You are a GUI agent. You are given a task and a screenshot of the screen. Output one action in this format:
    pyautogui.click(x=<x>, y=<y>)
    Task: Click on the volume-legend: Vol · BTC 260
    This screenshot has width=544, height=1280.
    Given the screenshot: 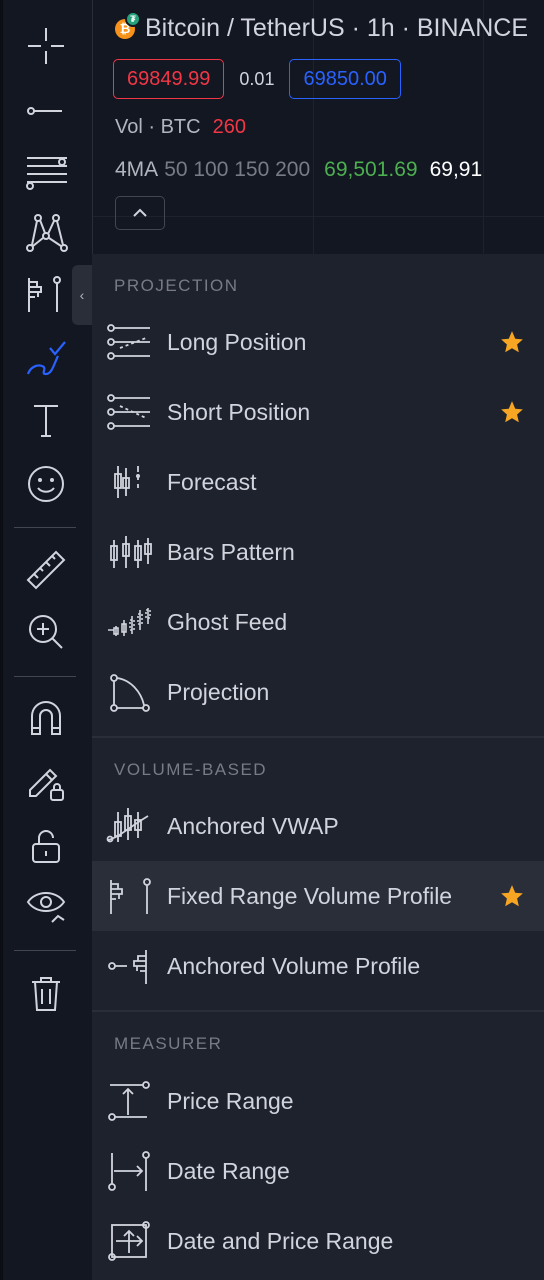 What is the action you would take?
    pyautogui.click(x=180, y=127)
    